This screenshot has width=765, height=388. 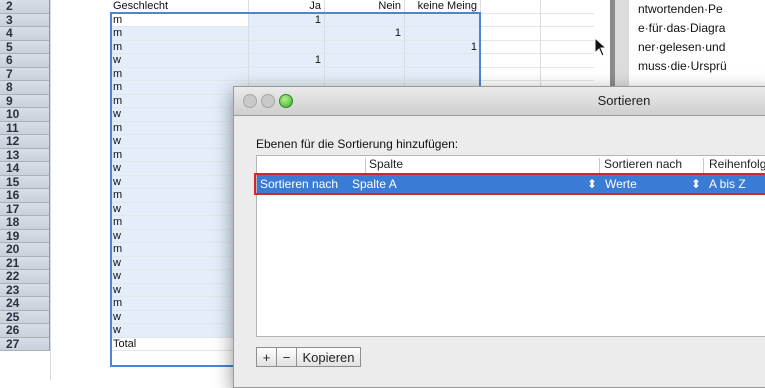 What do you see at coordinates (25, 155) in the screenshot?
I see `row-header: 13` at bounding box center [25, 155].